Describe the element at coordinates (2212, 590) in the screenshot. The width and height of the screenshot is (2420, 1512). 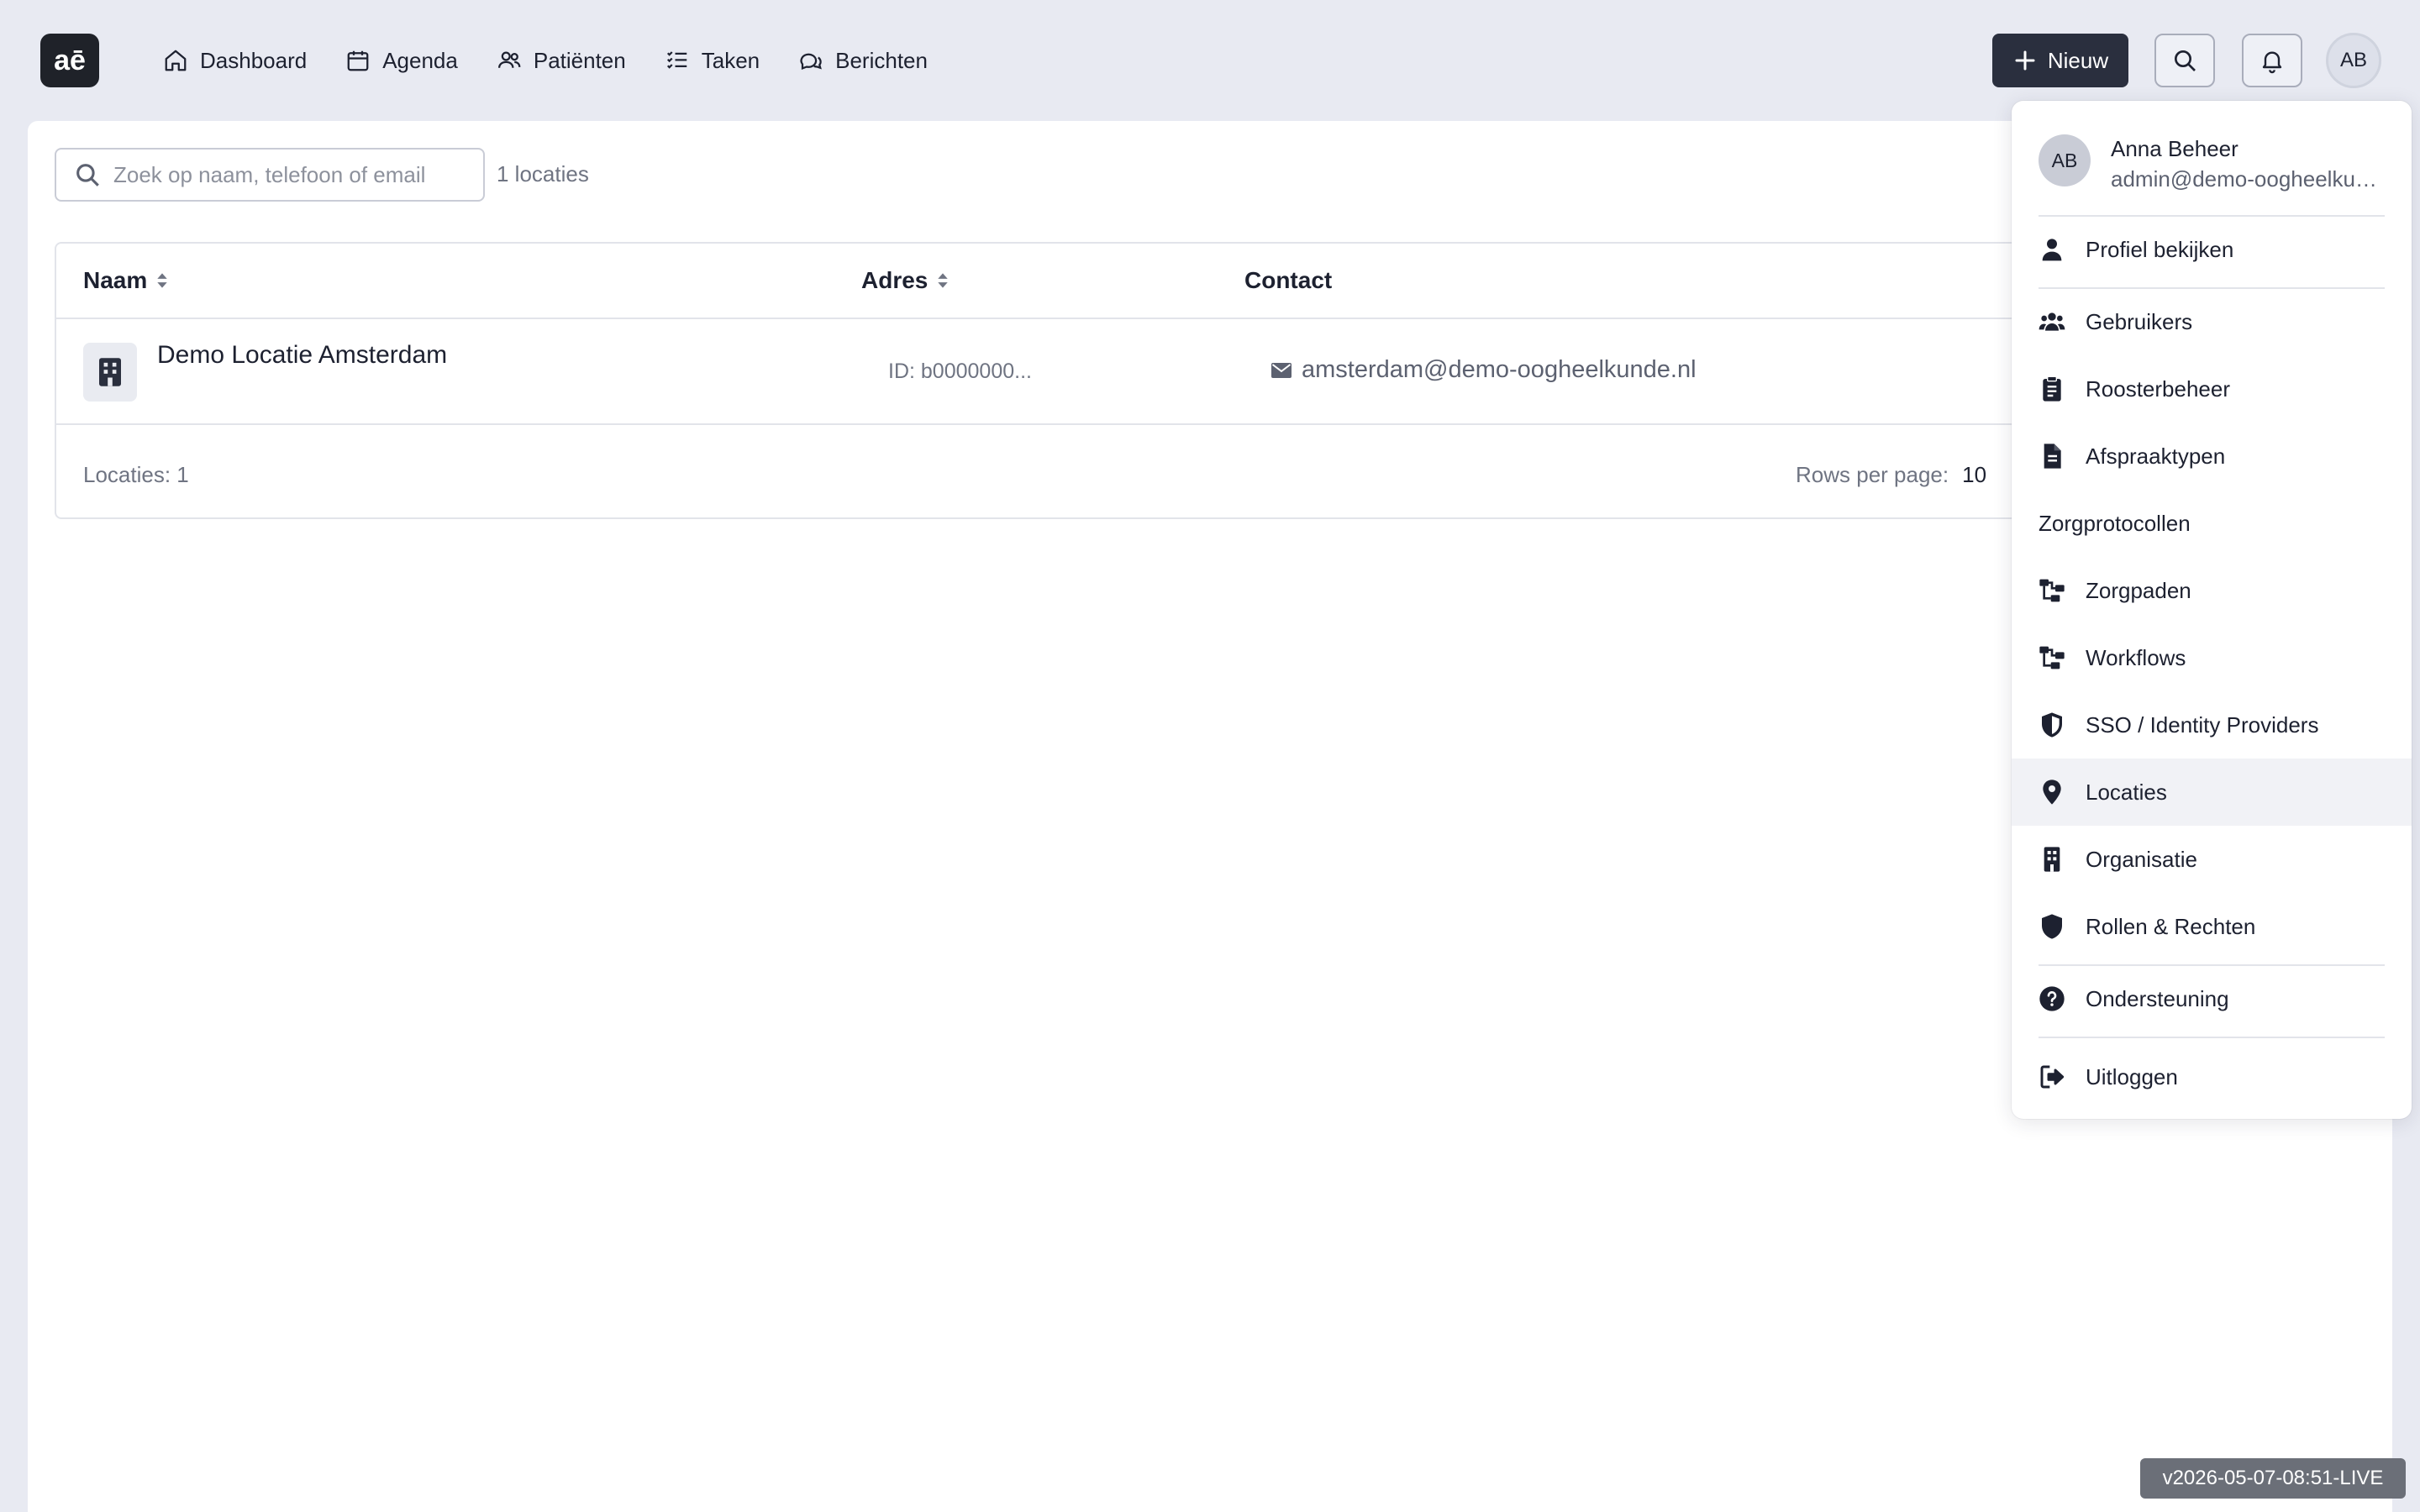
I see `menu-item-care-paths: Zorgpaden` at that location.